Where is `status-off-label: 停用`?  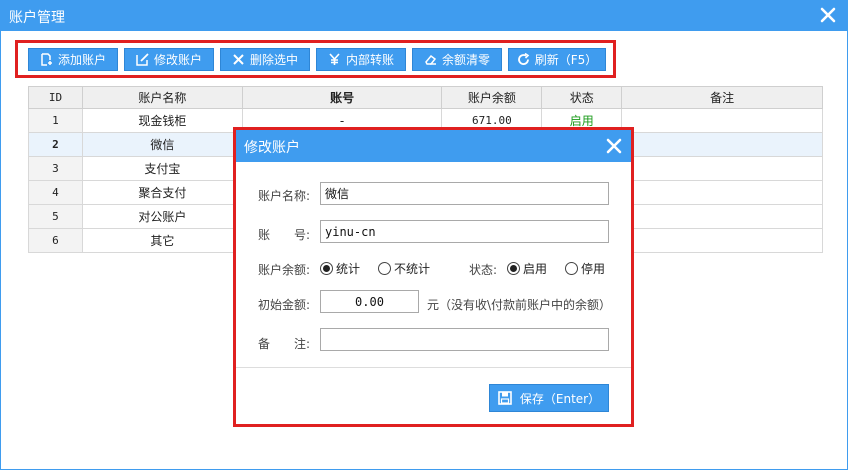
status-off-label: 停用 is located at coordinates (593, 269).